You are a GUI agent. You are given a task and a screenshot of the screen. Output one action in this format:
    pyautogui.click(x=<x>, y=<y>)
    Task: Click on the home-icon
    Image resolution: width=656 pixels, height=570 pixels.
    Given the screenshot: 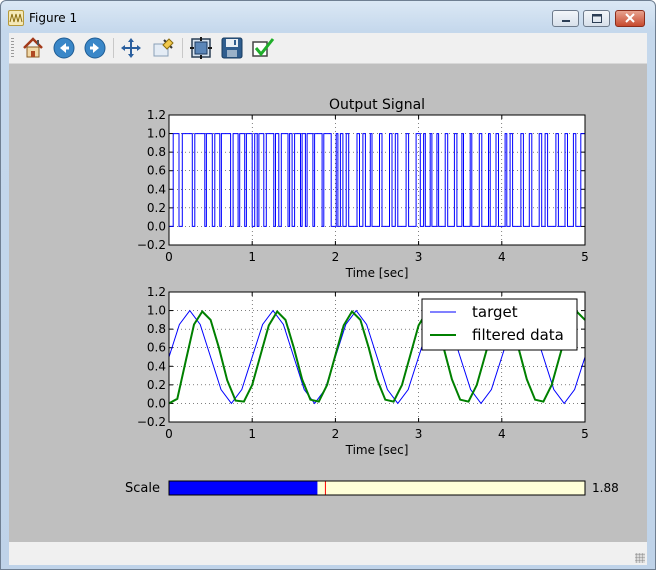 What is the action you would take?
    pyautogui.click(x=33, y=47)
    